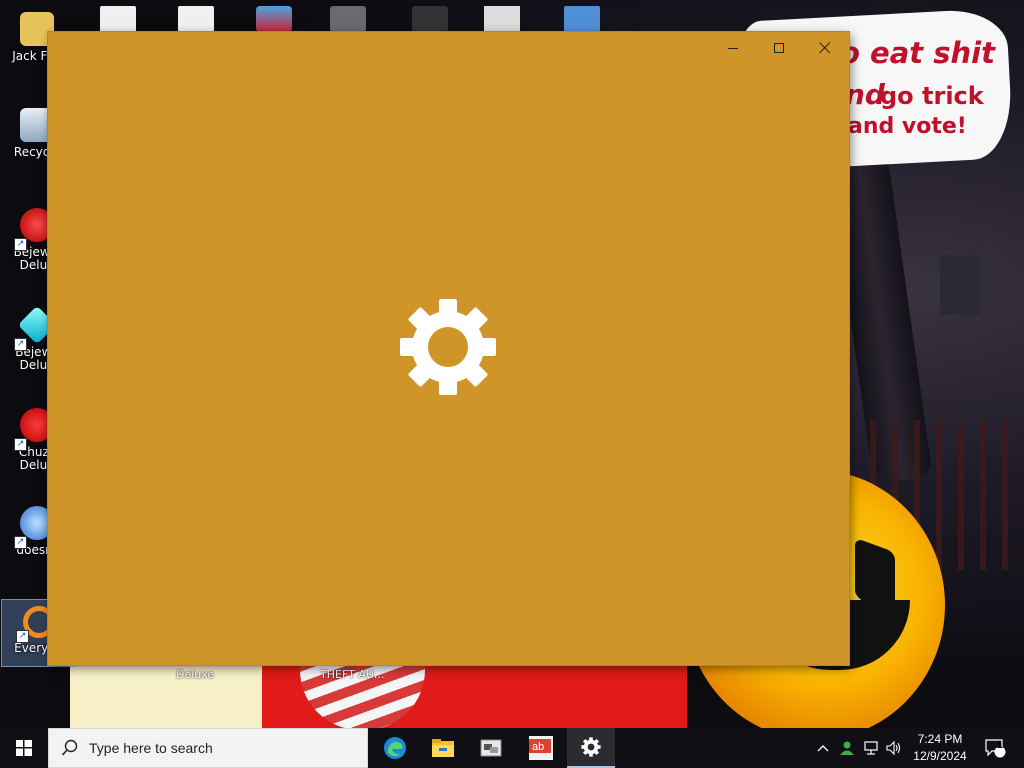  I want to click on windows-logo-icon, so click(24, 748).